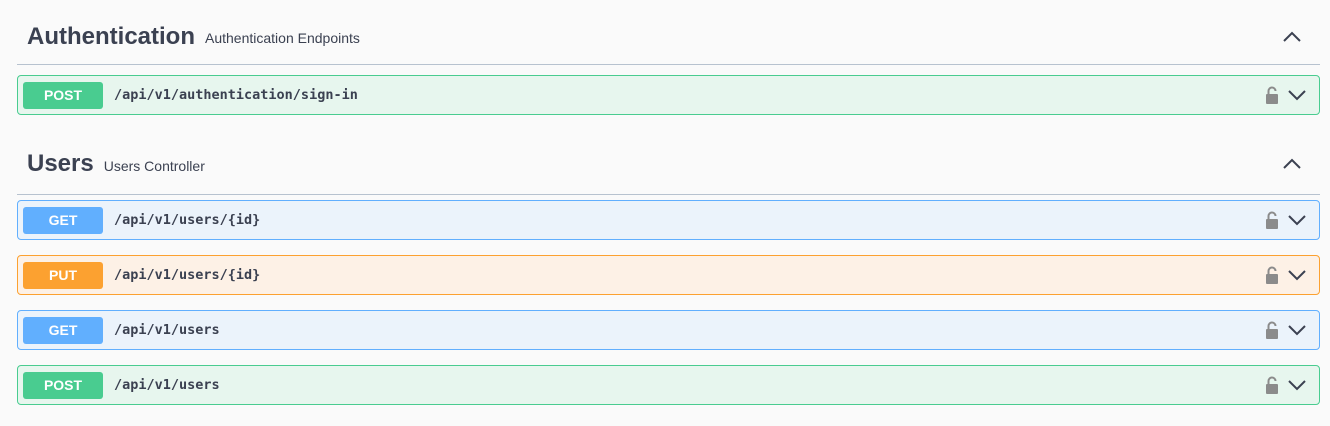 This screenshot has height=426, width=1330. I want to click on section-title: Users, so click(60, 163).